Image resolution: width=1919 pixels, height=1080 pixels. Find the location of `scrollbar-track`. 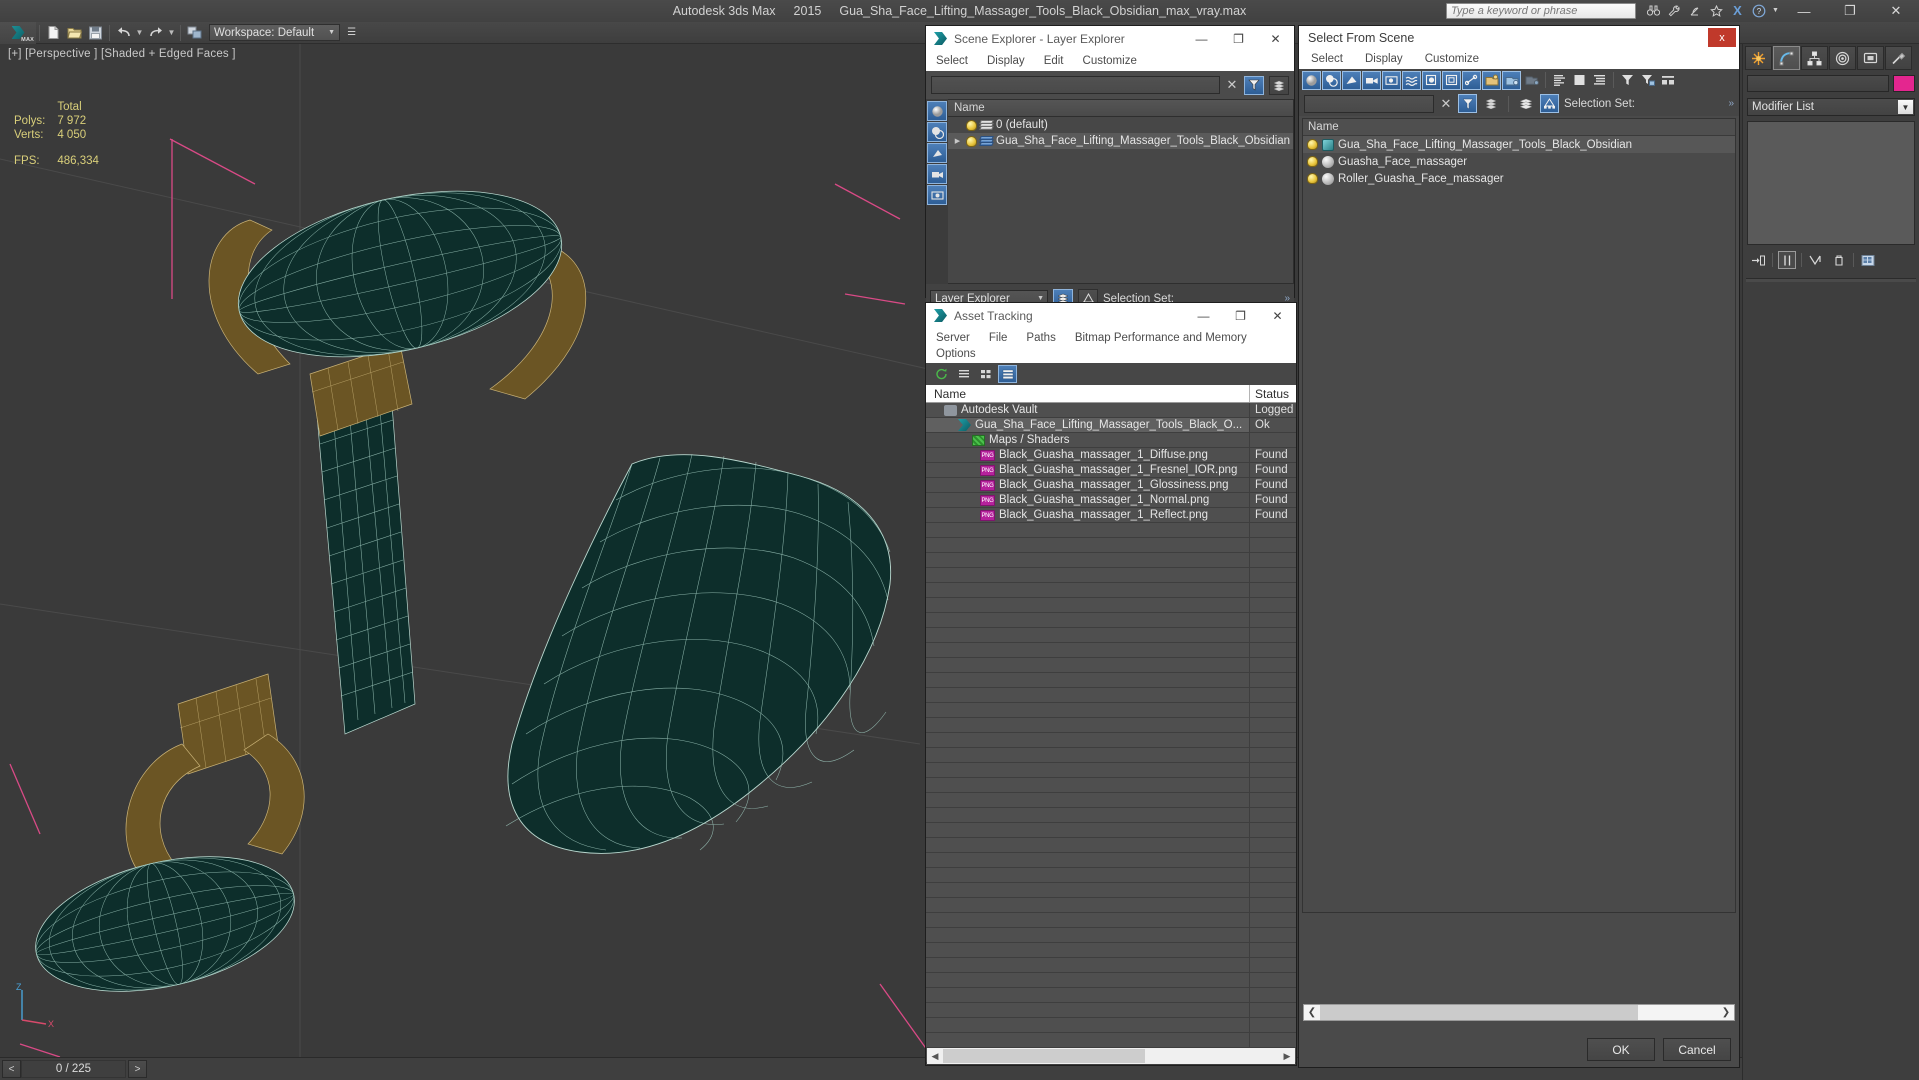

scrollbar-track is located at coordinates (1111, 1056).